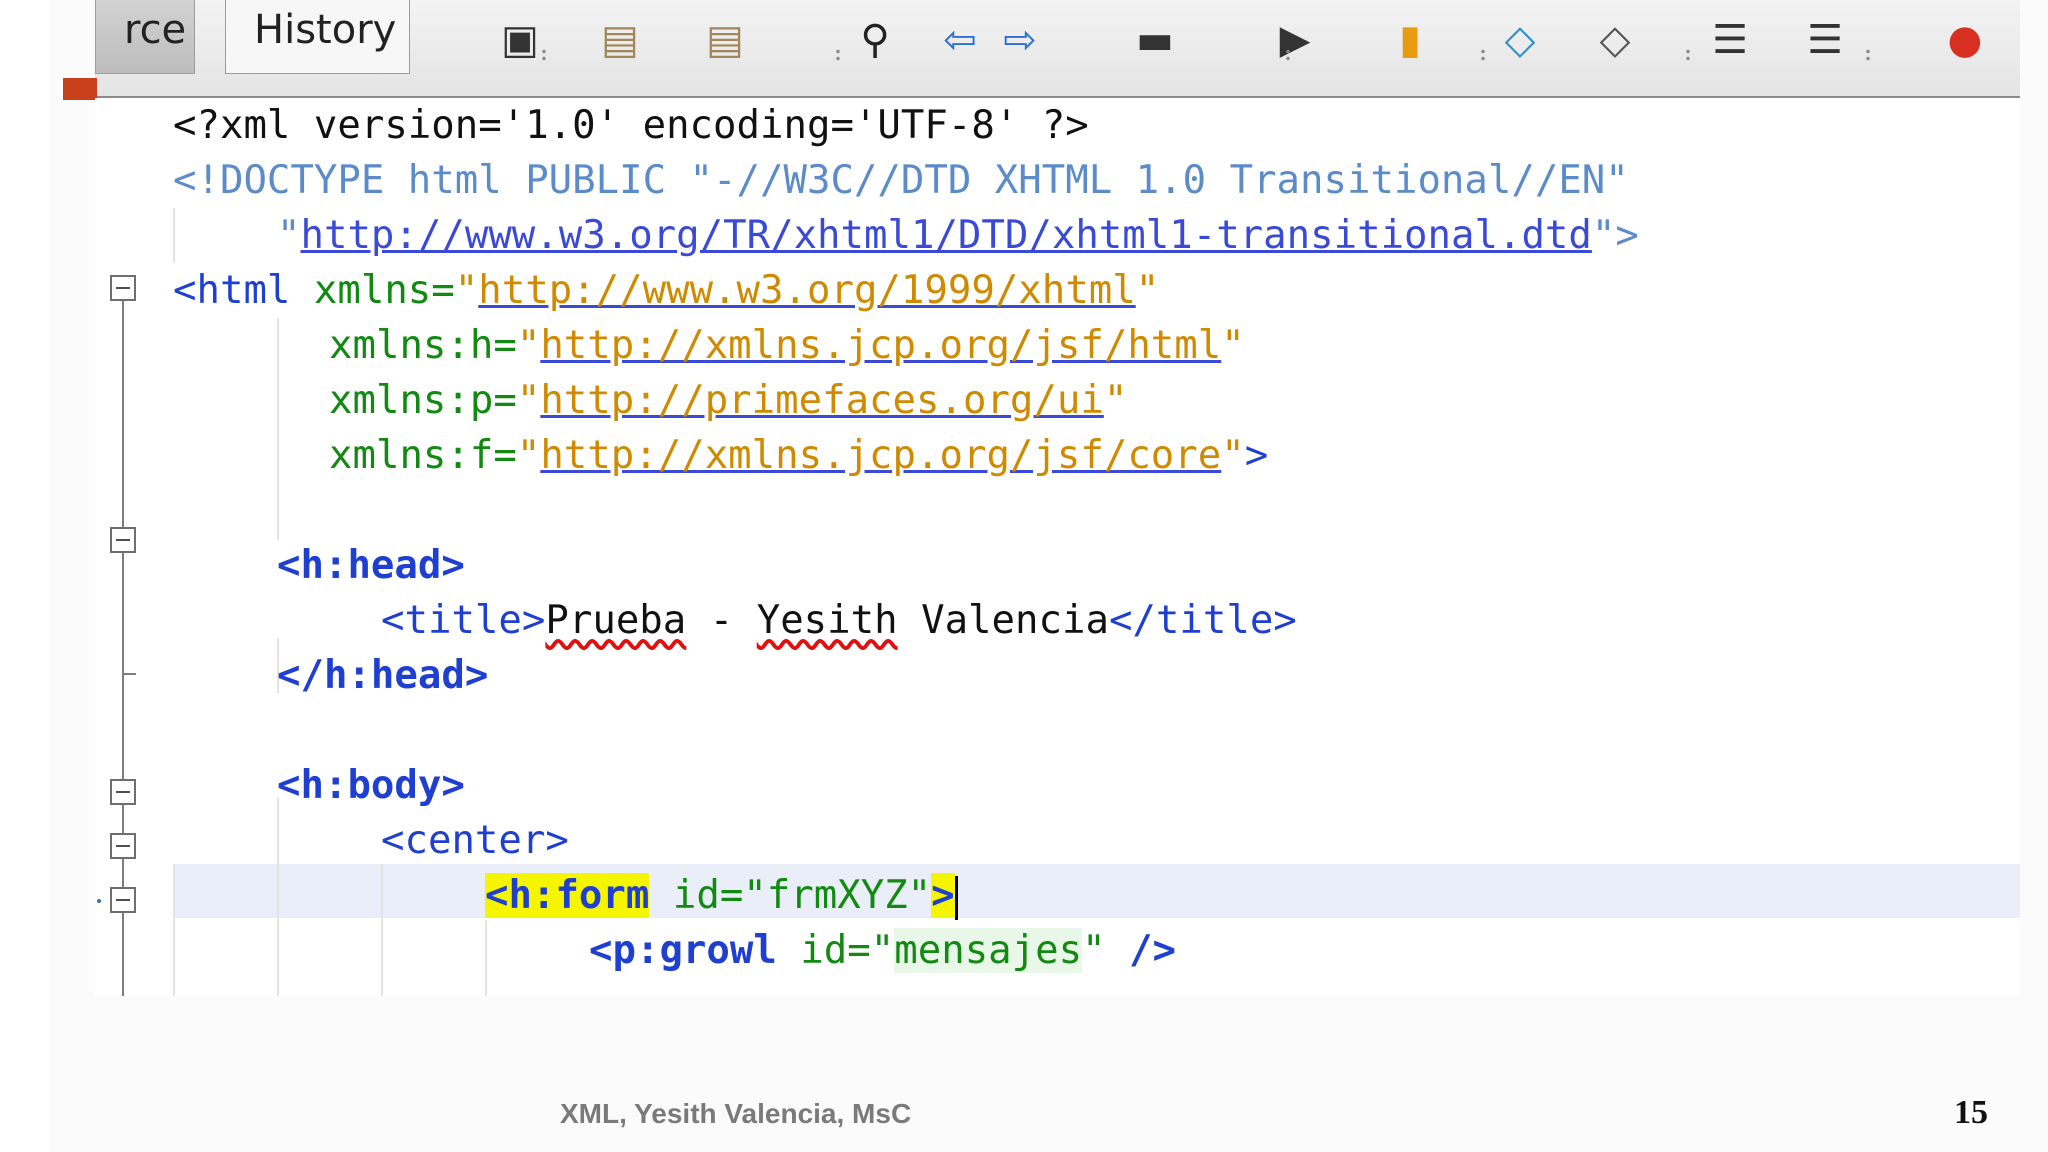 The width and height of the screenshot is (2048, 1152). Describe the element at coordinates (1825, 30) in the screenshot. I see `uncomment-icon: ☰` at that location.